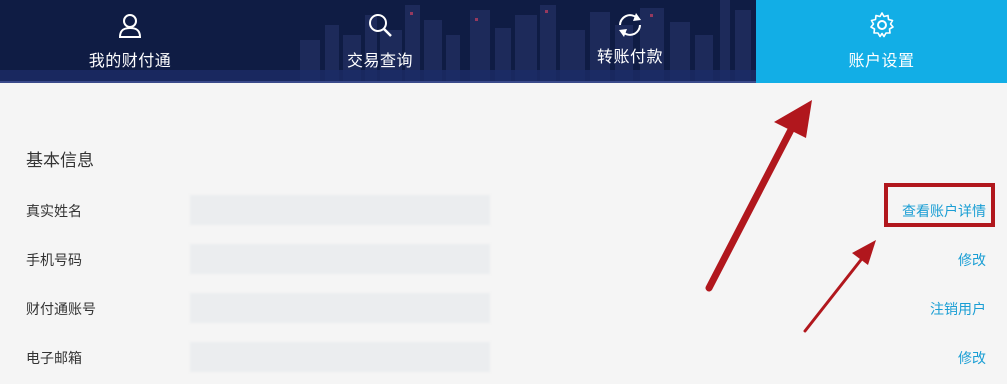  I want to click on info-row-email: 电子邮箱 修改, so click(503, 357).